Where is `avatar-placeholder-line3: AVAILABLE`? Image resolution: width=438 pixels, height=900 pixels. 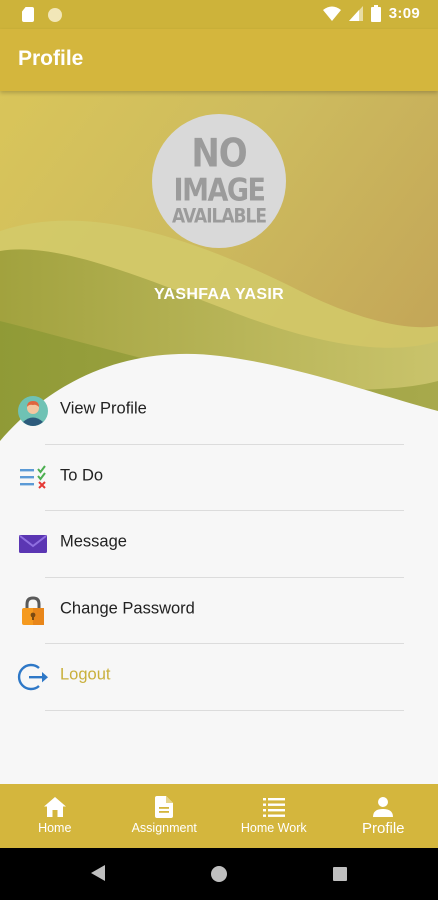
avatar-placeholder-line3: AVAILABLE is located at coordinates (219, 216).